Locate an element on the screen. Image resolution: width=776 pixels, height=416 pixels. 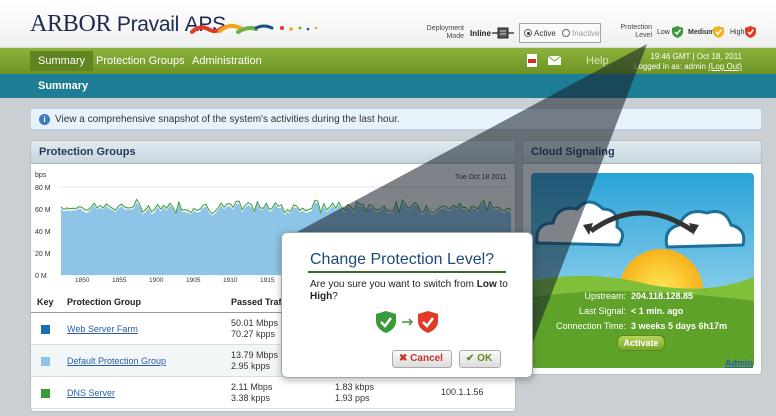
medium-shield-icon is located at coordinates (718, 32).